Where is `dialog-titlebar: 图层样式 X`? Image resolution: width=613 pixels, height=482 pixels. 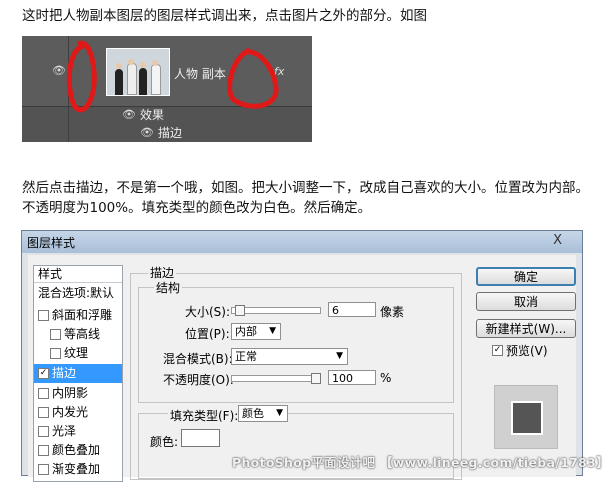
dialog-titlebar: 图层样式 X is located at coordinates (302, 242).